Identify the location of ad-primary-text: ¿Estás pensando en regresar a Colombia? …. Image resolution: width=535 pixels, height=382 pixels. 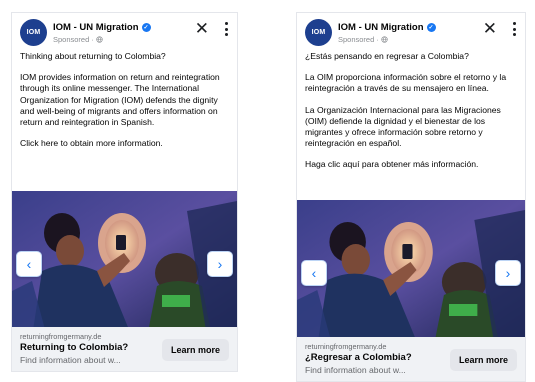
(411, 110).